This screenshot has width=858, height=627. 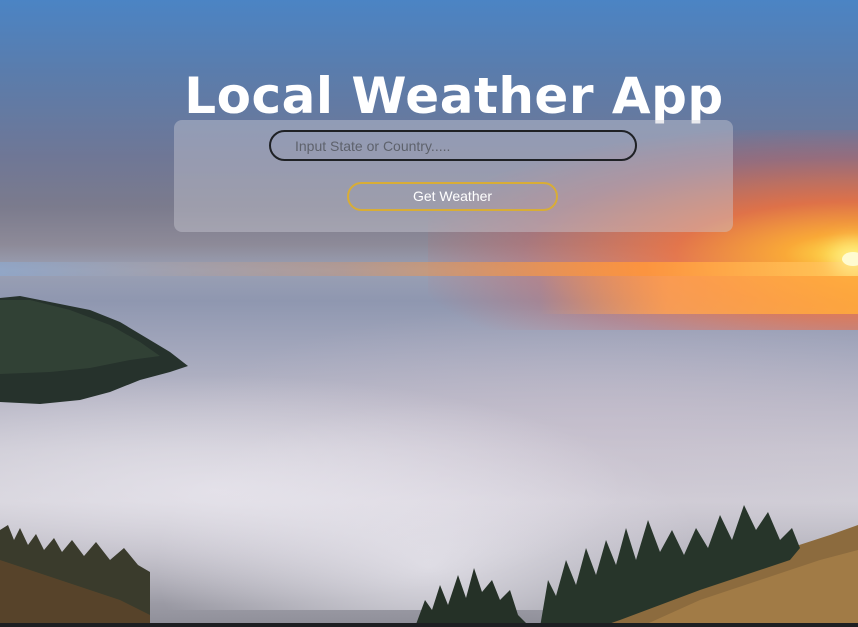 What do you see at coordinates (452, 196) in the screenshot?
I see `get-weather-button: Get Weather` at bounding box center [452, 196].